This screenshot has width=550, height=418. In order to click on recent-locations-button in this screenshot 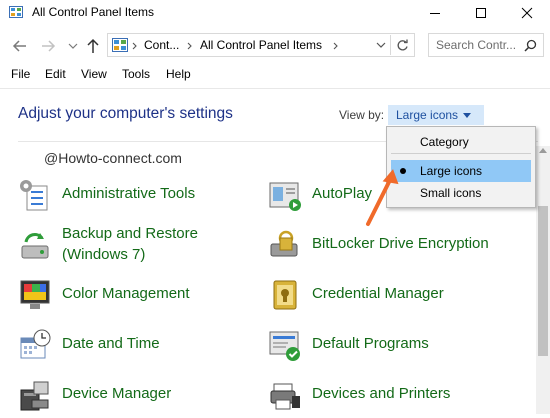, I will do `click(73, 46)`.